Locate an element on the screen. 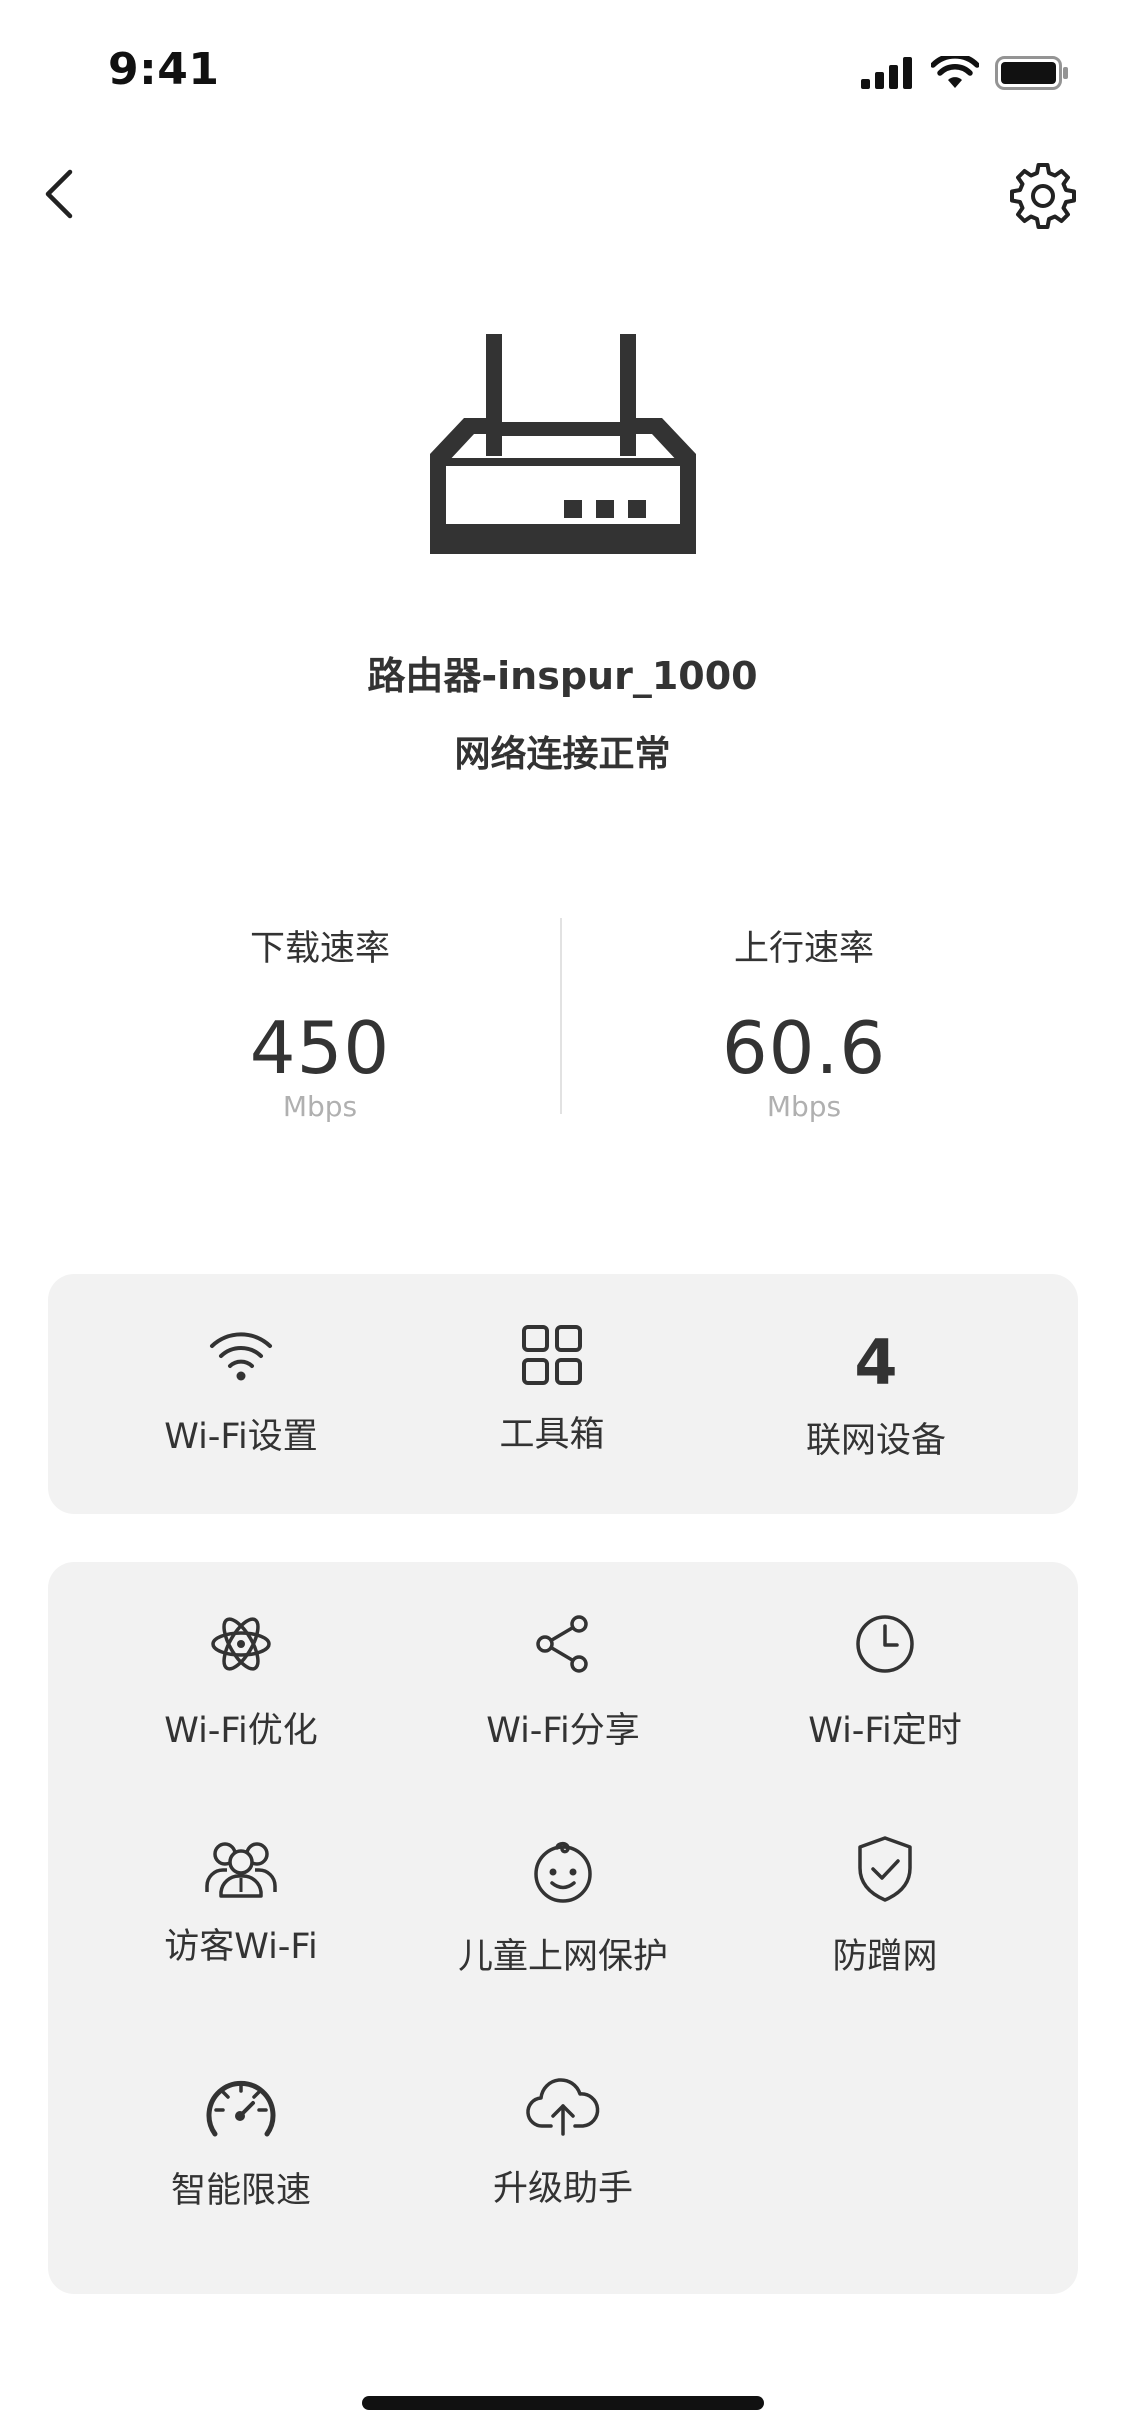 This screenshot has width=1125, height=2436. guest-icon is located at coordinates (241, 1870).